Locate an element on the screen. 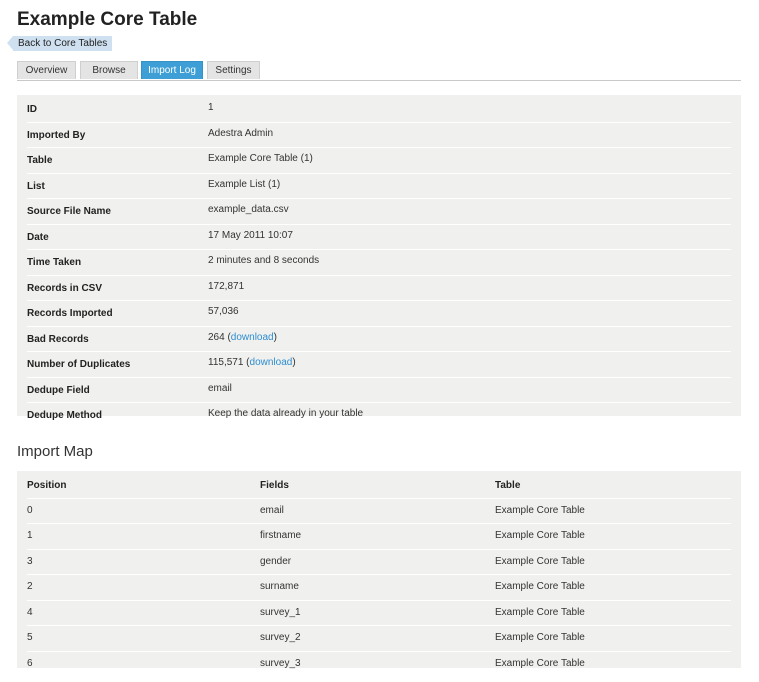  table-row: 6 survey_3 Example Core Table is located at coordinates (379, 664).